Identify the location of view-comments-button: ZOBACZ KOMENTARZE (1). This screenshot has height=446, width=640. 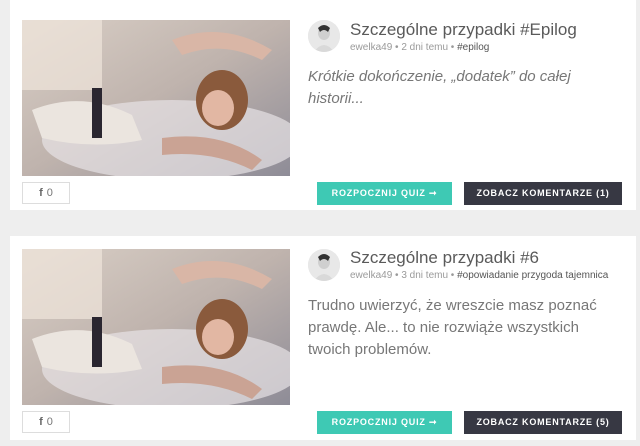
(543, 193).